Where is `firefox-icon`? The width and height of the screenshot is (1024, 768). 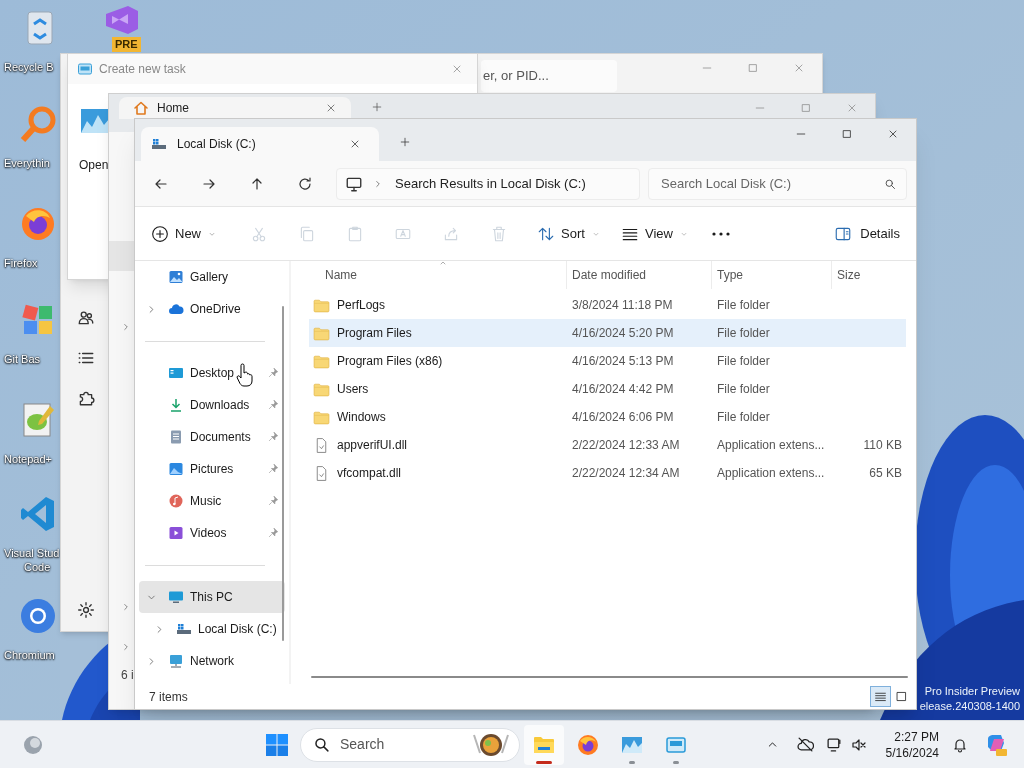
firefox-icon is located at coordinates (588, 744).